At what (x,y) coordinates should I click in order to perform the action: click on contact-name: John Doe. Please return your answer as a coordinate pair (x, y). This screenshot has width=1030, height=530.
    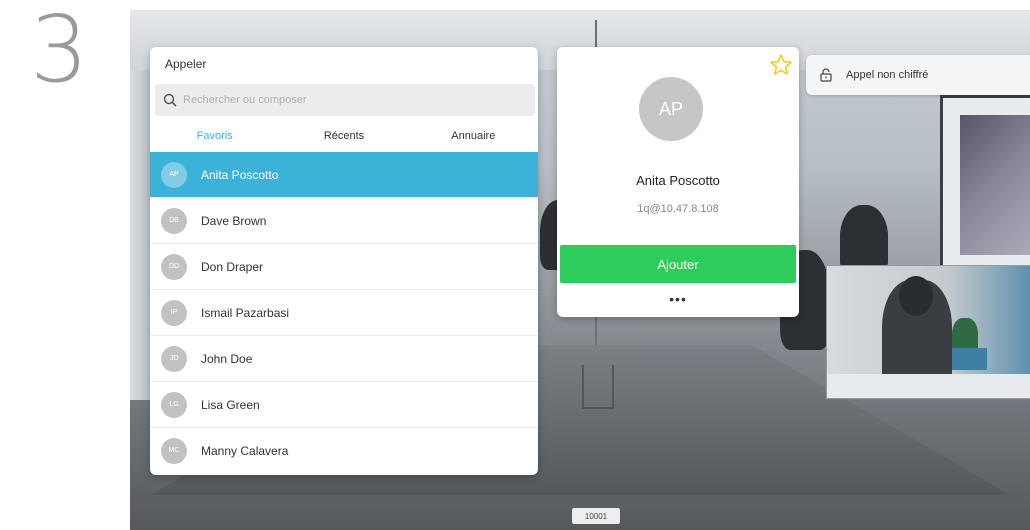
    Looking at the image, I should click on (227, 358).